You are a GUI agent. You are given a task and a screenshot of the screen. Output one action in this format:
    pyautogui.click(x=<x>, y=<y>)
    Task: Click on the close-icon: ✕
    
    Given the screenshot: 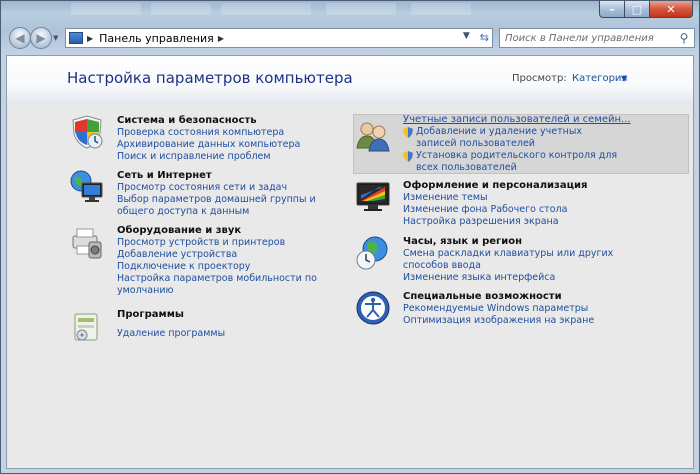 What is the action you would take?
    pyautogui.click(x=671, y=9)
    